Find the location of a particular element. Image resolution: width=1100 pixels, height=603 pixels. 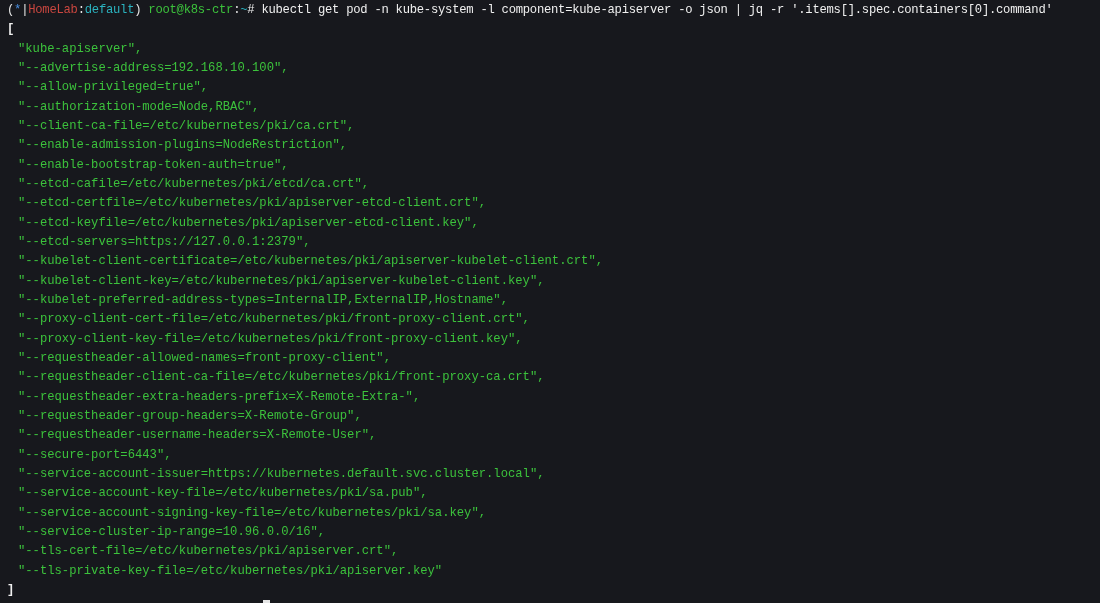

output-line: "--requestheader-group-headers=X-Remote-Group", is located at coordinates (189, 416).